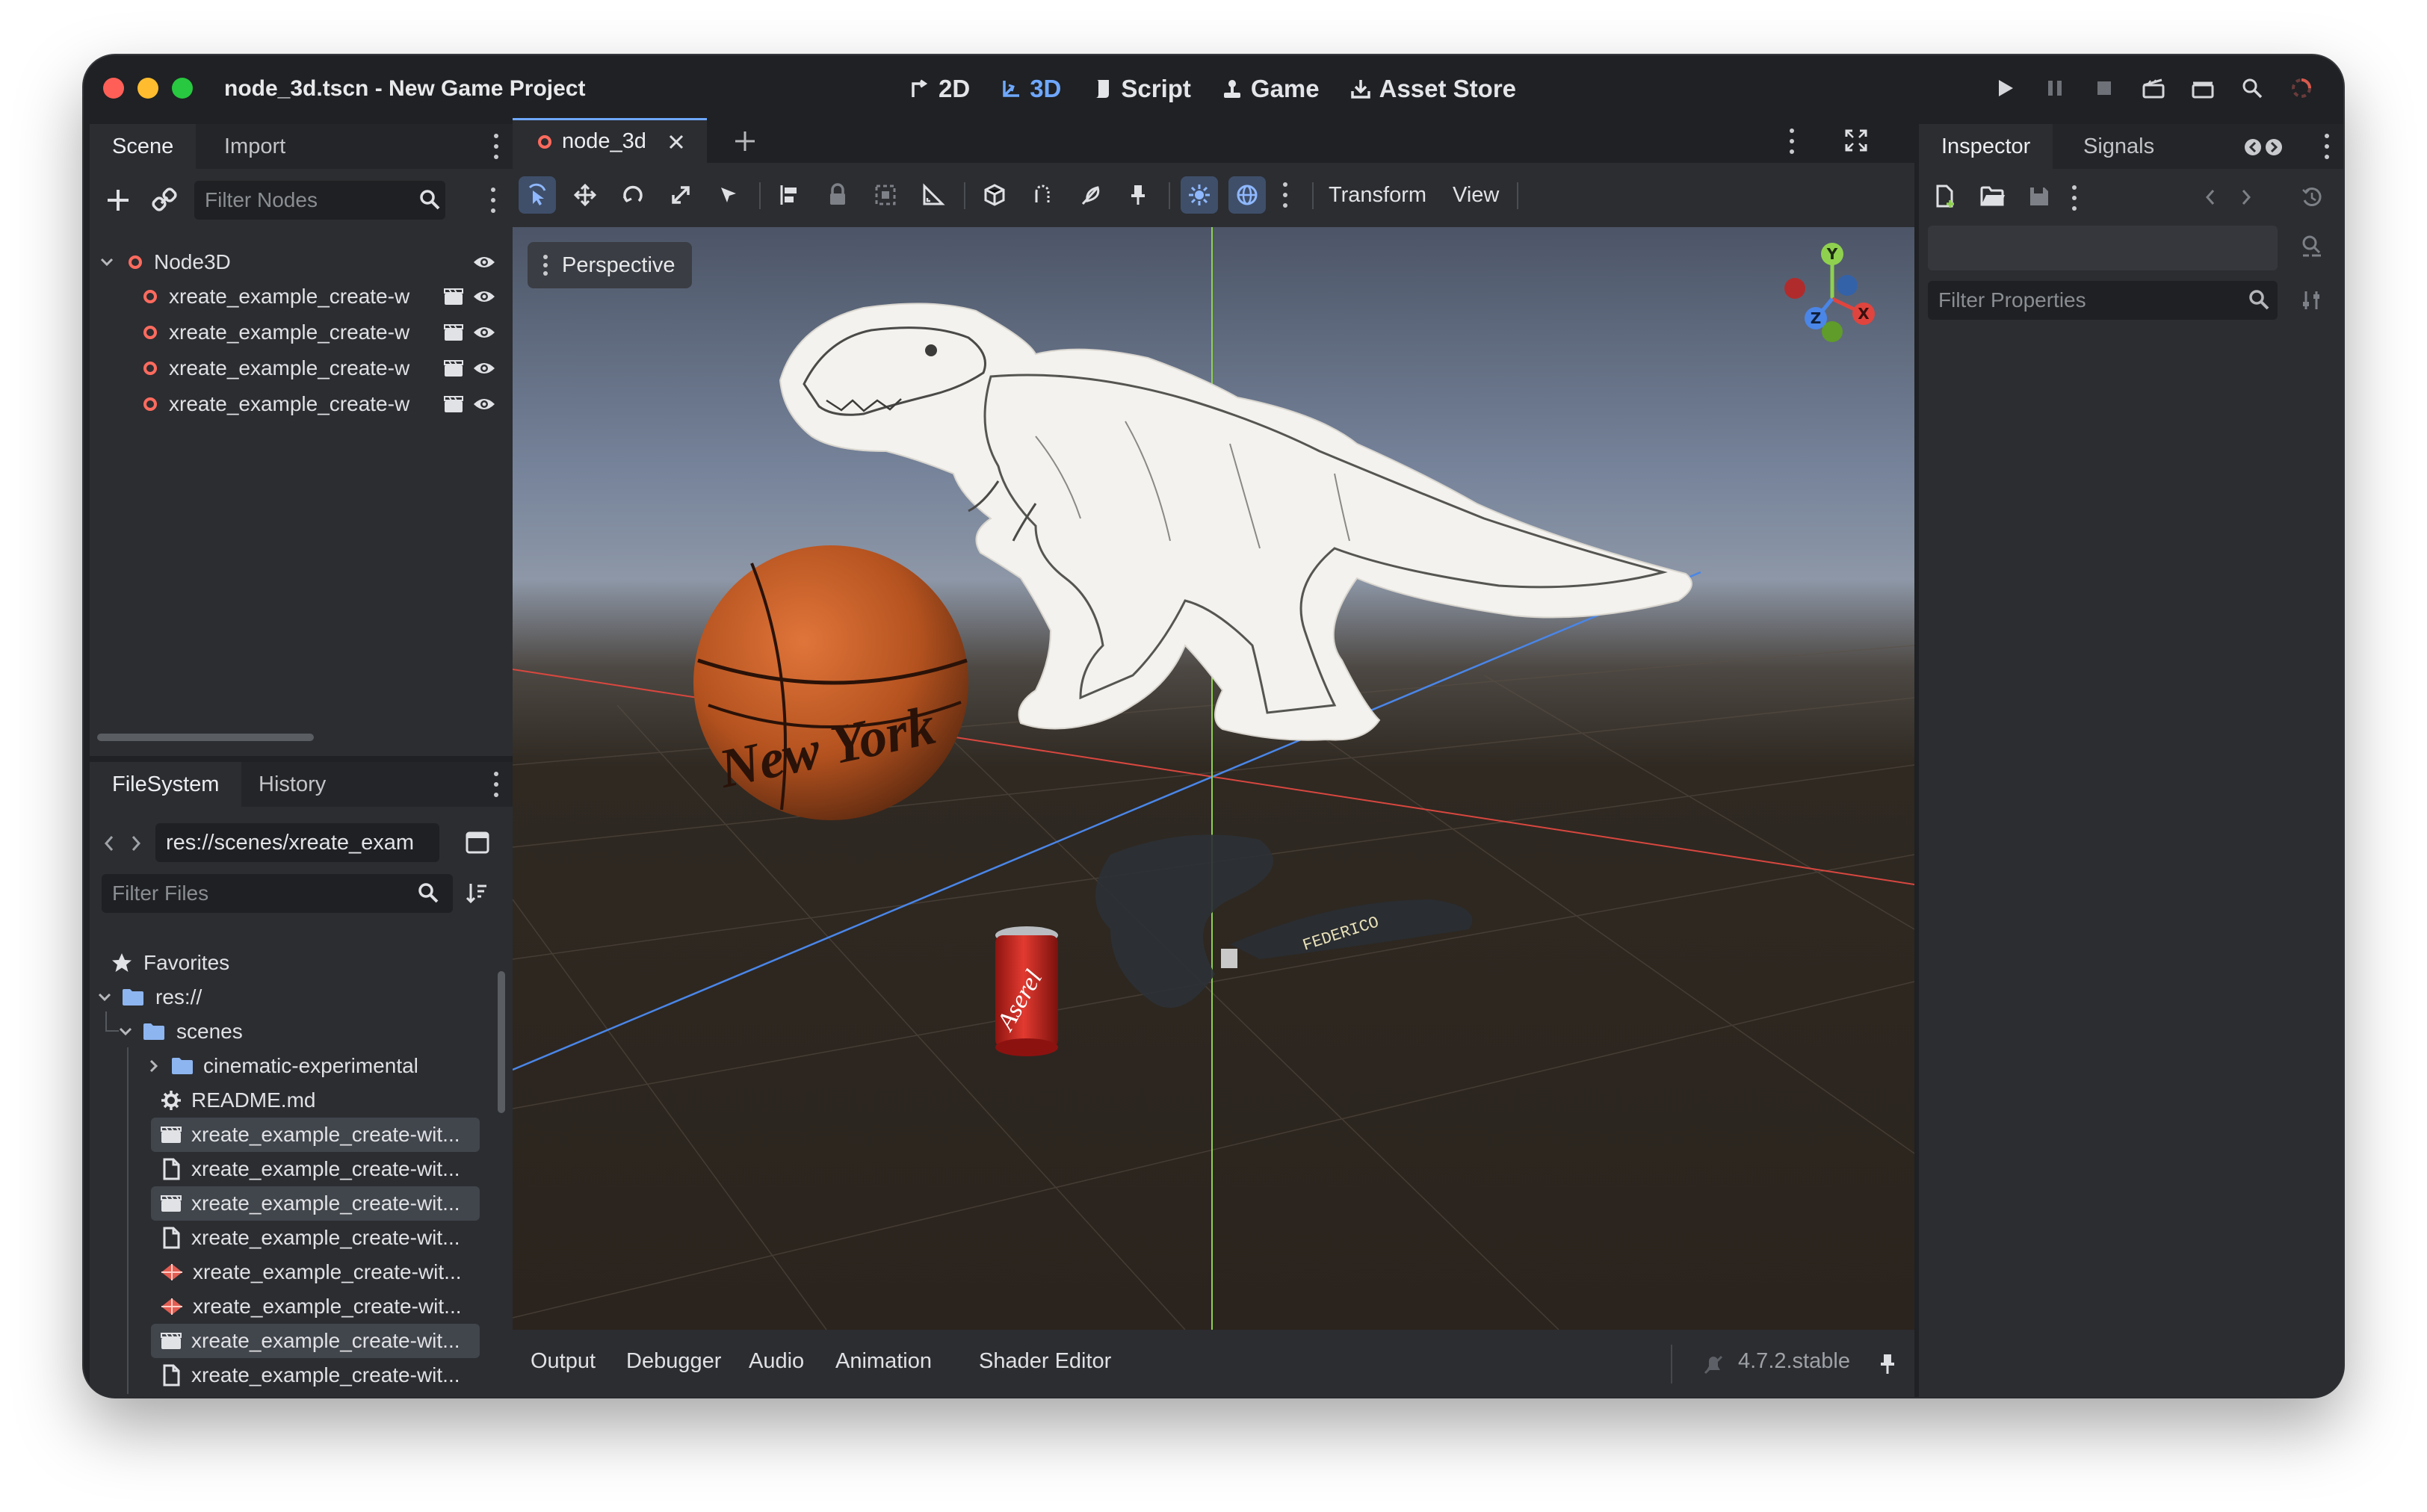 The image size is (2427, 1512). Describe the element at coordinates (2039, 196) in the screenshot. I see `save-icon` at that location.